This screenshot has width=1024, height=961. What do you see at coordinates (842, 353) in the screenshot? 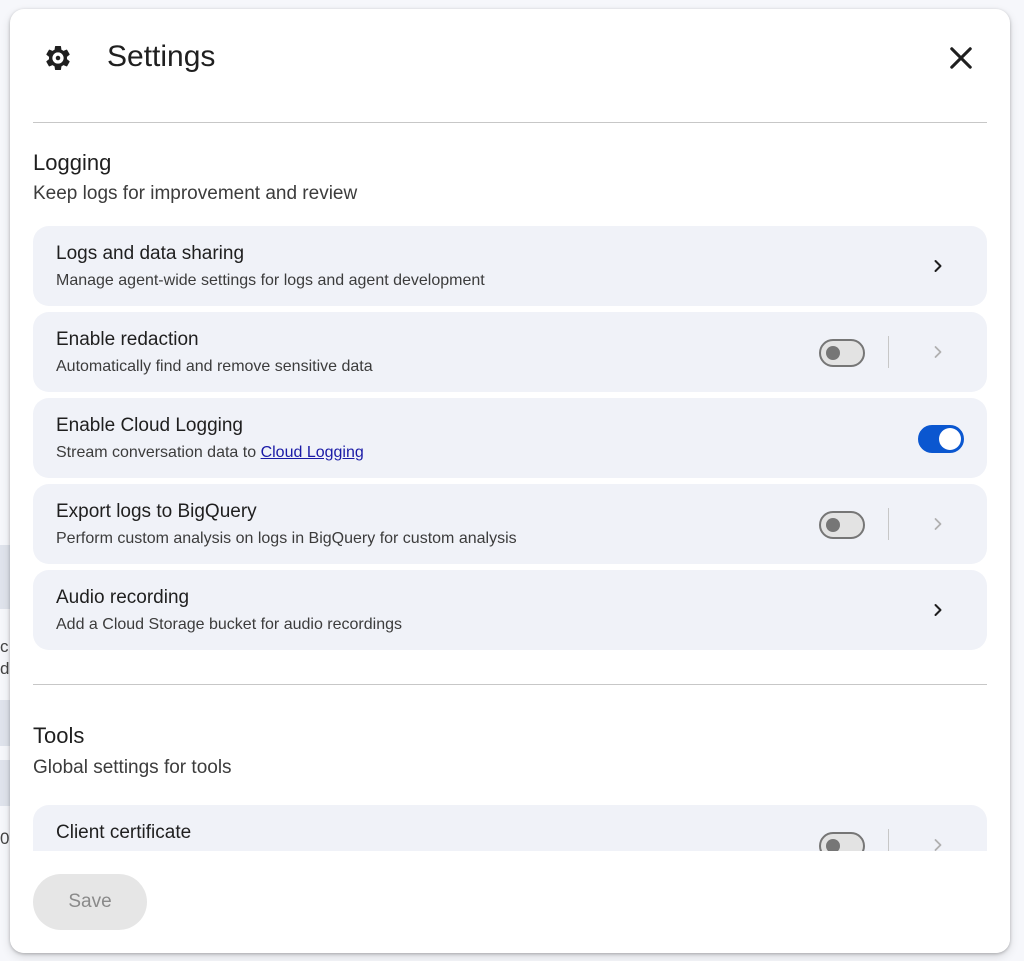
I see `enable-redaction-toggle` at bounding box center [842, 353].